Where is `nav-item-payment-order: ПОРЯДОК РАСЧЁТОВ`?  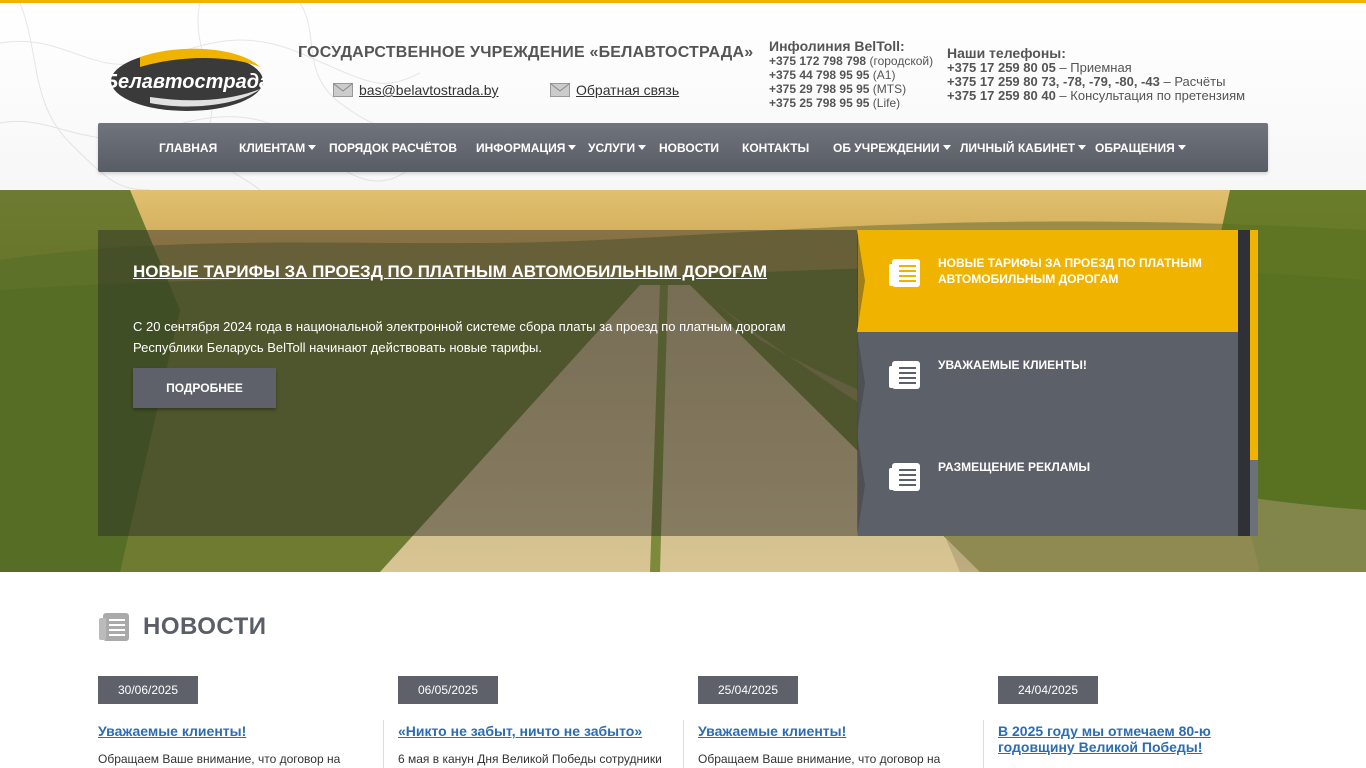 nav-item-payment-order: ПОРЯДОК РАСЧЁТОВ is located at coordinates (393, 147).